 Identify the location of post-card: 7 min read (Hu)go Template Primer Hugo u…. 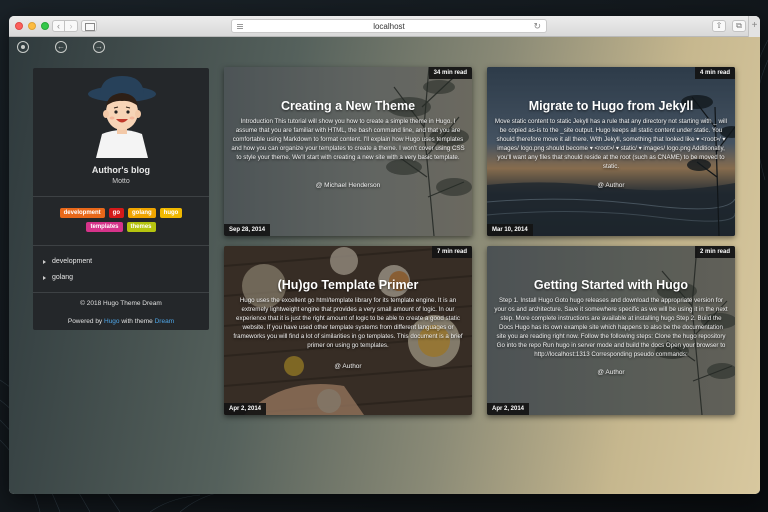
(348, 330).